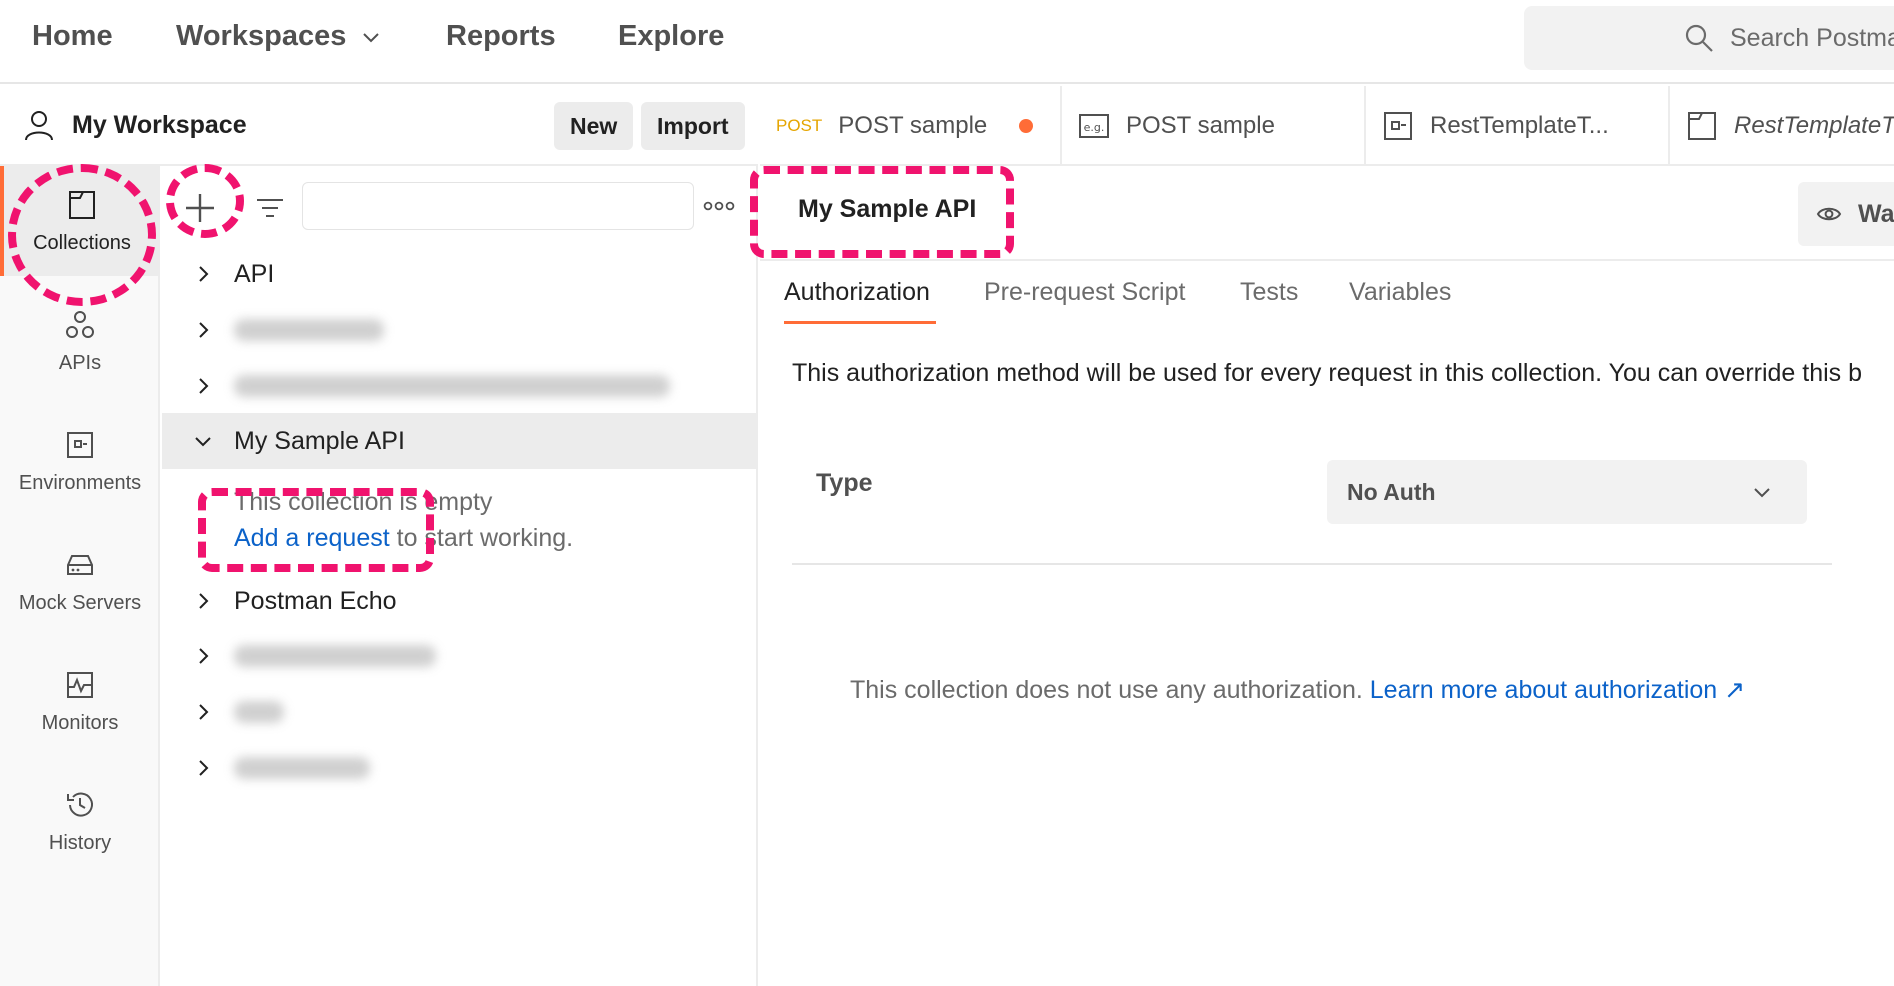 Image resolution: width=1894 pixels, height=986 pixels. Describe the element at coordinates (460, 274) in the screenshot. I see `collection-item: API` at that location.